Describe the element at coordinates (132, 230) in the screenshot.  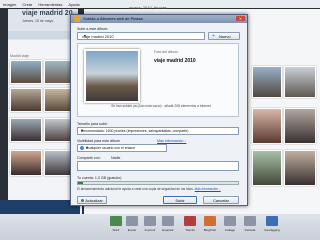
I see `tool-label-enviar: Enviar` at that location.